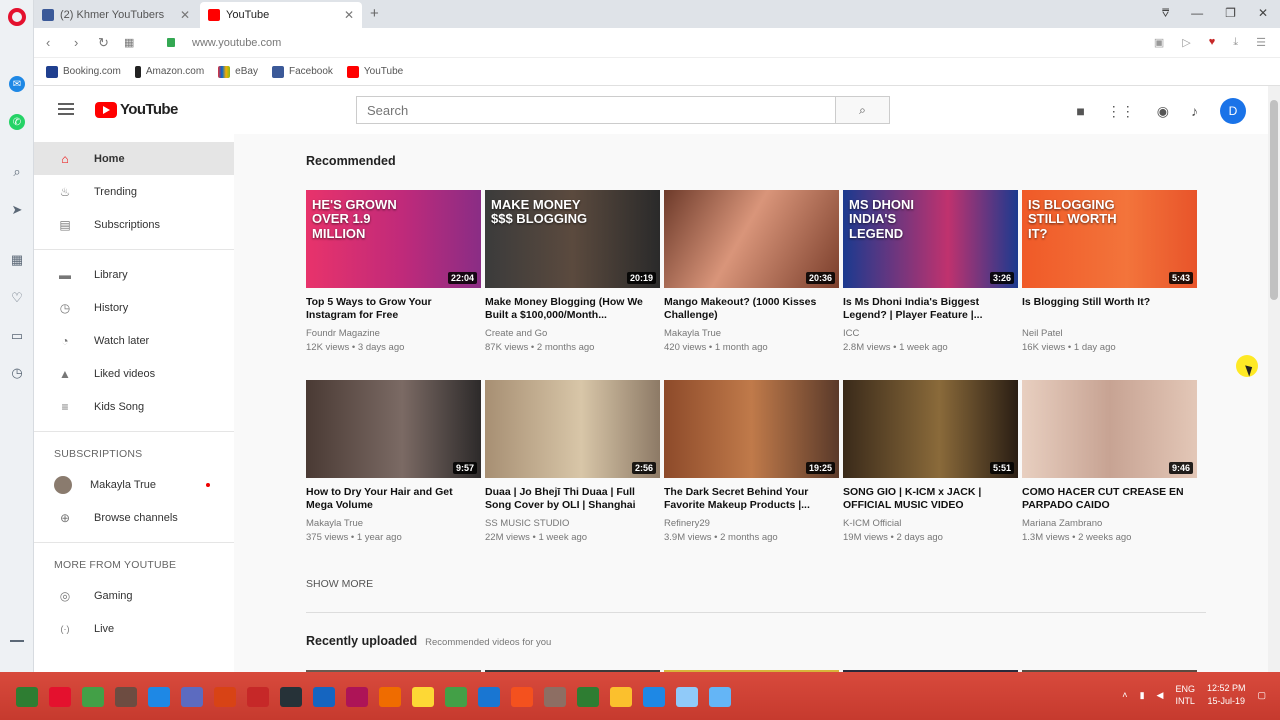 The width and height of the screenshot is (1280, 720). I want to click on sidebar-item-trending: ♨ Trending, so click(134, 191).